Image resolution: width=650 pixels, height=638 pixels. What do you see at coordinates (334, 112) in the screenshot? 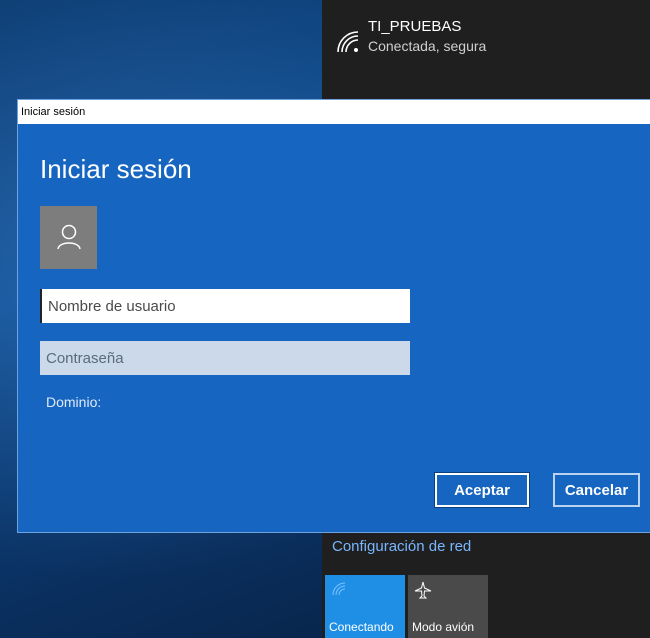
I see `dialog-titlebar: Iniciar sesión` at bounding box center [334, 112].